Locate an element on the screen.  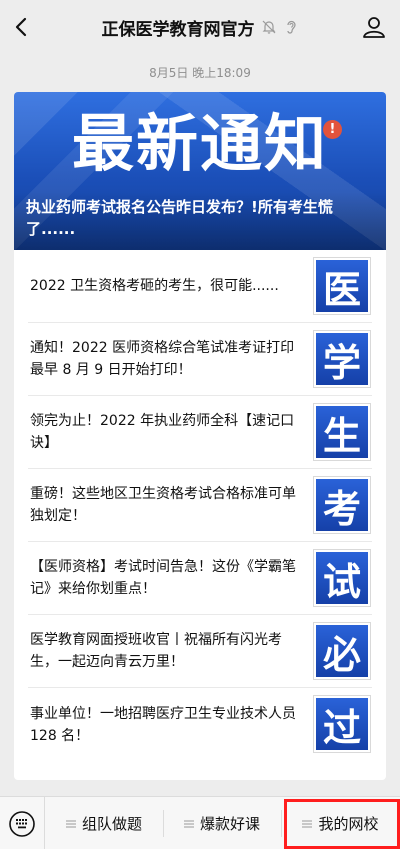
article-title: 医学教育网面授班收官丨祝福所有闪光考生，一起迈向青云万里！ is located at coordinates (156, 651).